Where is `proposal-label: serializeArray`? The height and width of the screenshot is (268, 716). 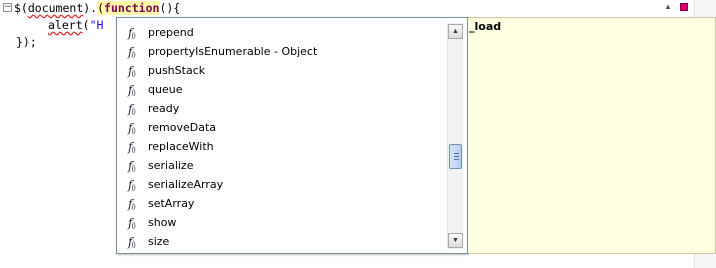 proposal-label: serializeArray is located at coordinates (186, 184).